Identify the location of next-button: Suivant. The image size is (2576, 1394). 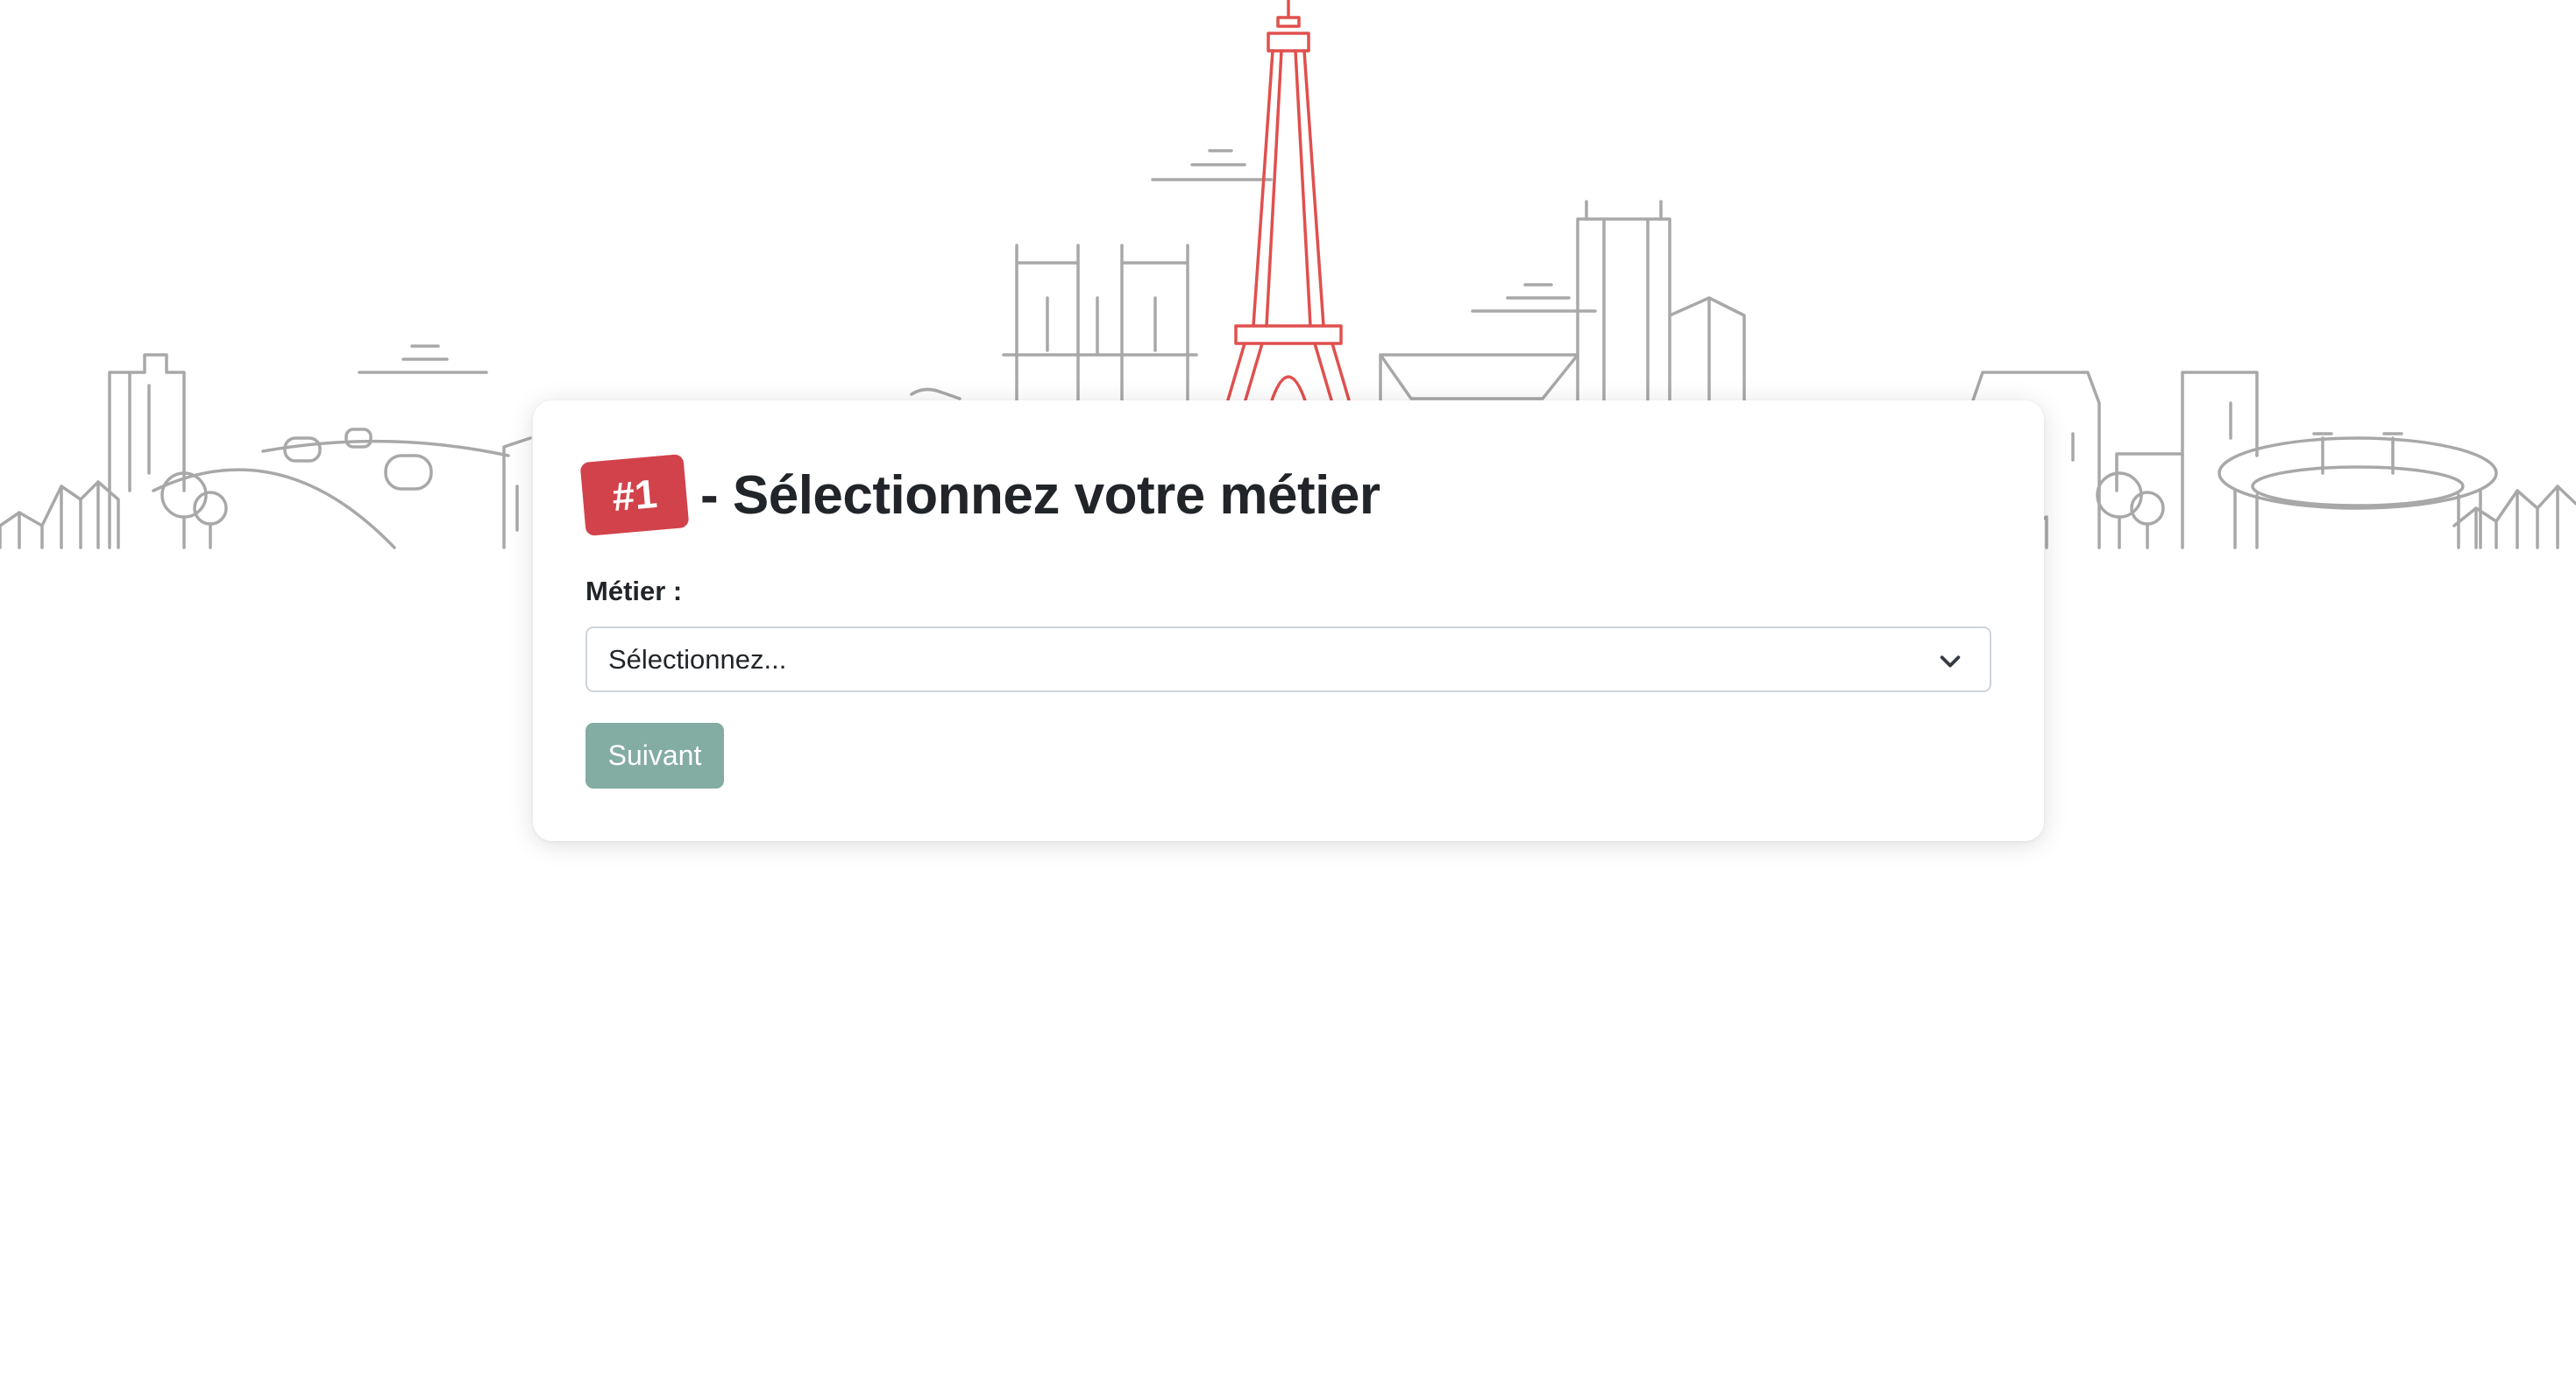
(654, 756).